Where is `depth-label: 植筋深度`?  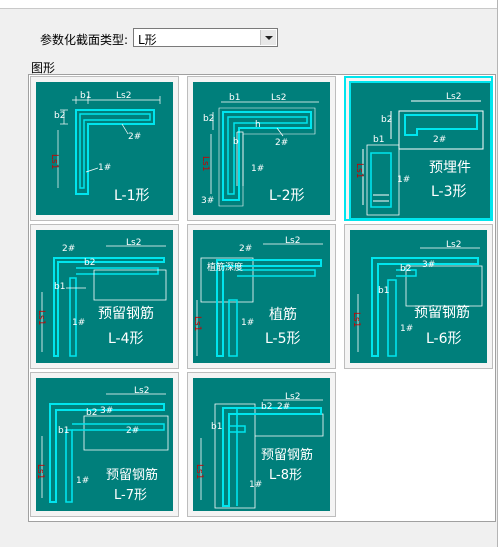
depth-label: 植筋深度 is located at coordinates (225, 268).